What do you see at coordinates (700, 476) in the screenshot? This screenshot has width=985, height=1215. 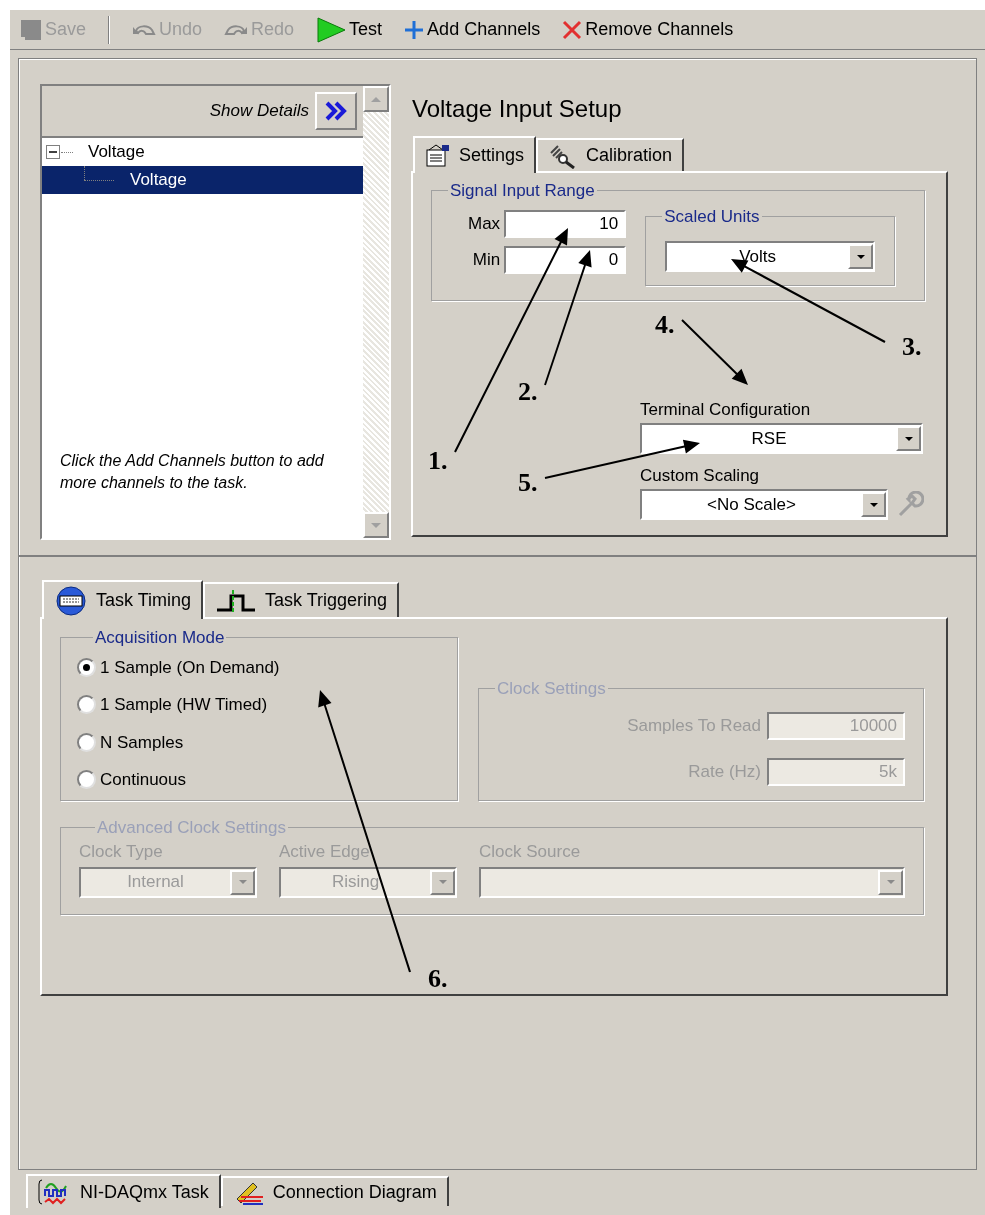 I see `field-label: Custom Scaling` at bounding box center [700, 476].